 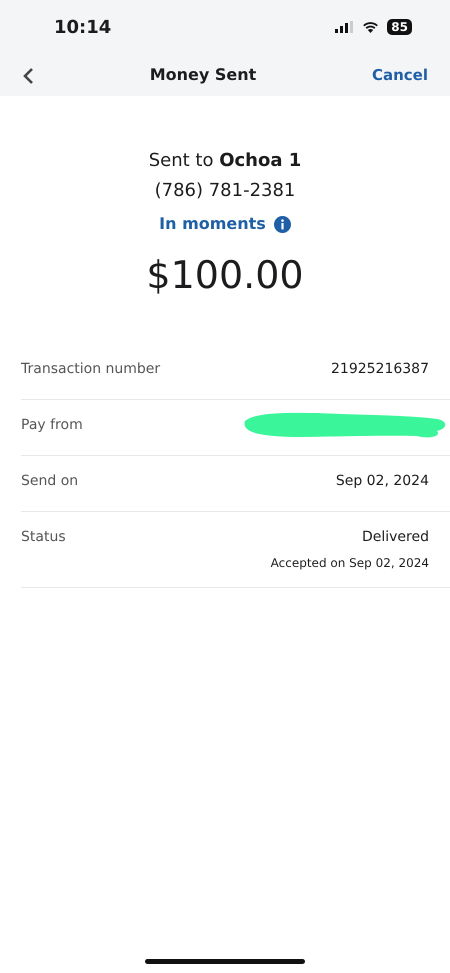 I want to click on detail-label: Pay from, so click(x=52, y=425).